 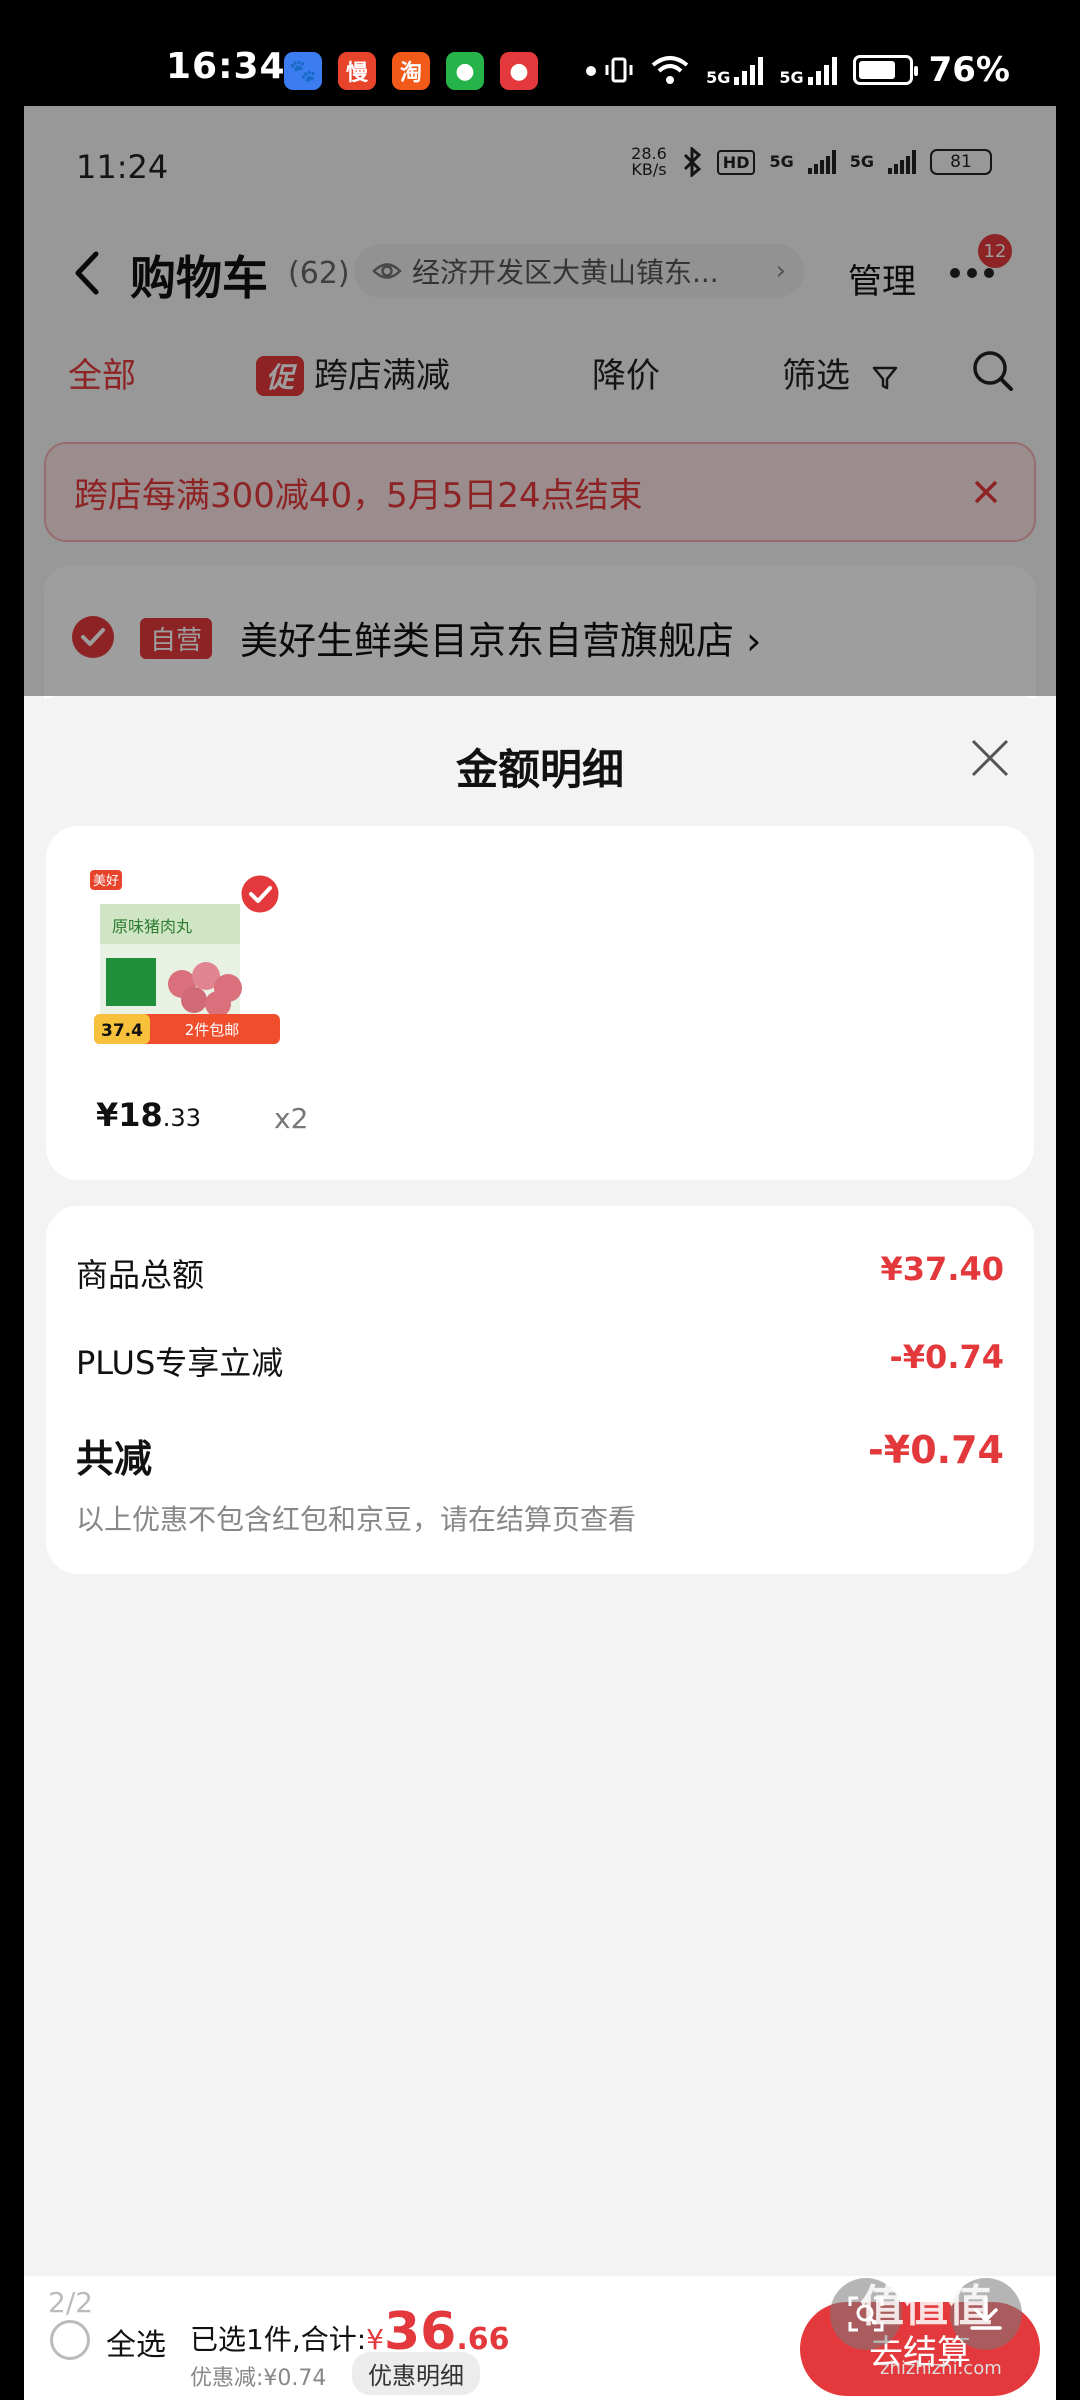 I want to click on promotion-banner: 跨店每满300减40，5月5日24点结束, so click(x=540, y=492).